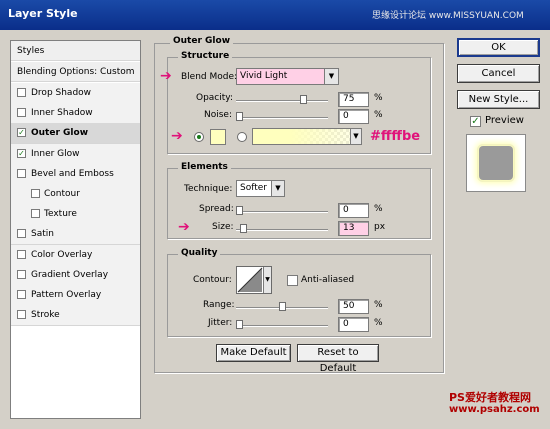  What do you see at coordinates (494, 409) in the screenshot?
I see `footer-watermark-line2: www.psahz.com` at bounding box center [494, 409].